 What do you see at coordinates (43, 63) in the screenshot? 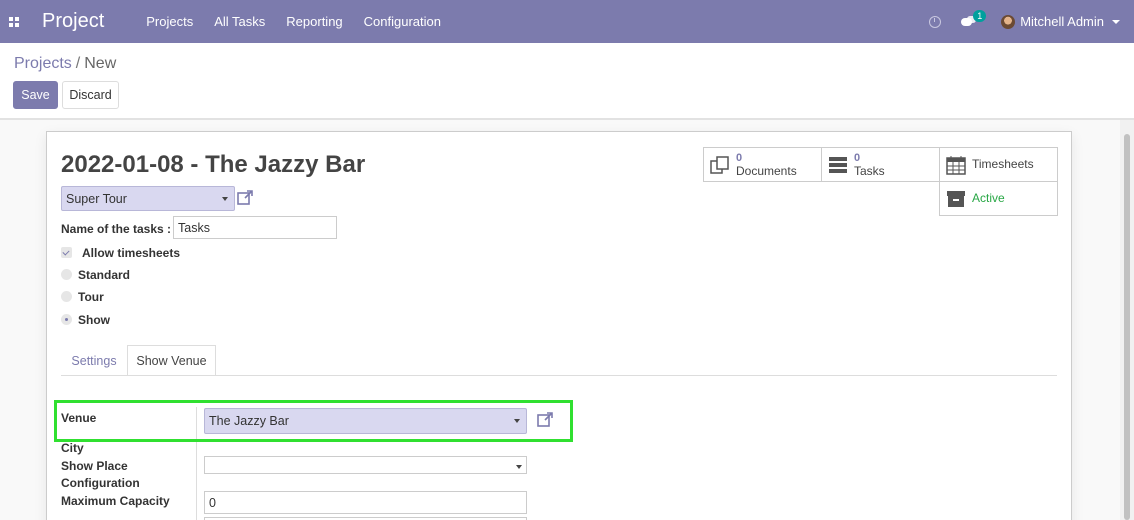
I see `breadcrumb-projects-link: Projects` at bounding box center [43, 63].